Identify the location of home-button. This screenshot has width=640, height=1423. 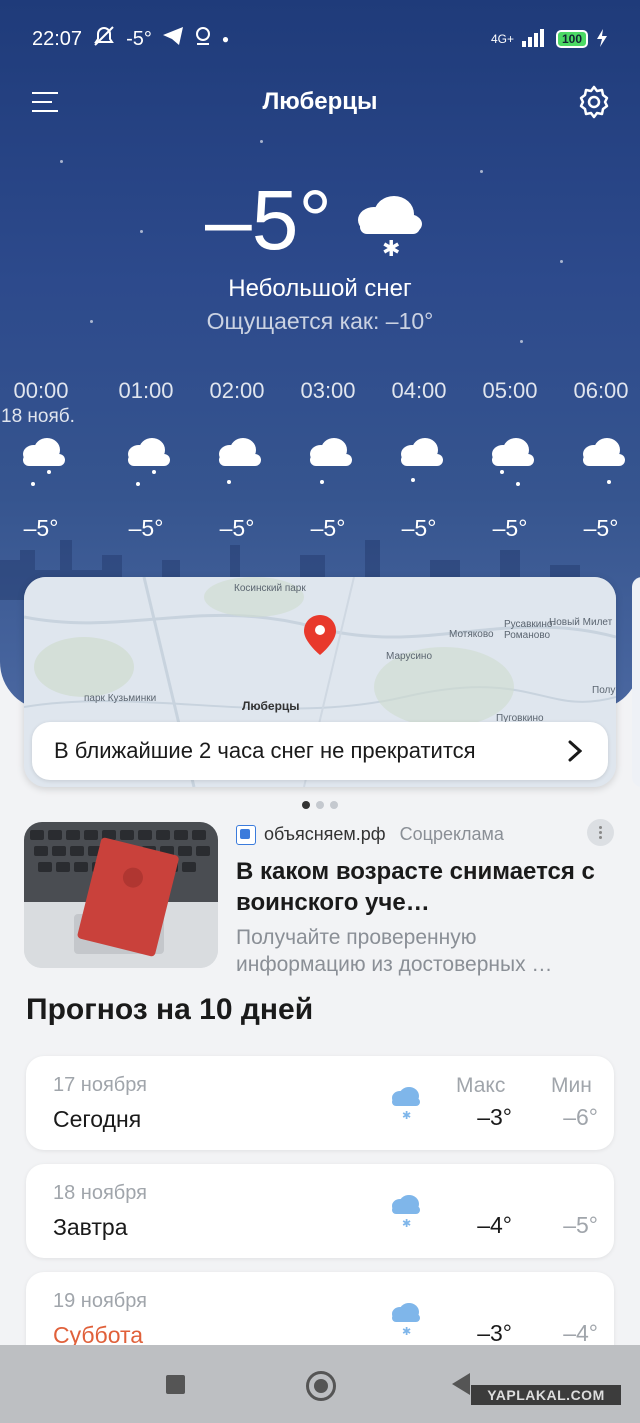
(321, 1386).